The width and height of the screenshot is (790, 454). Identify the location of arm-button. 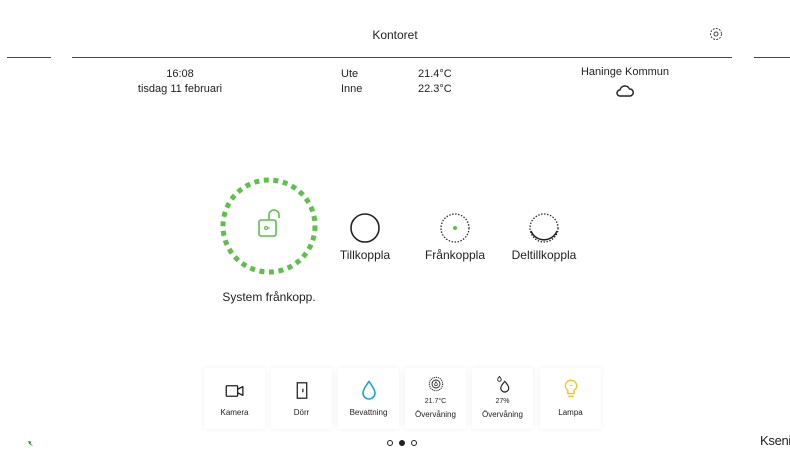
(365, 228).